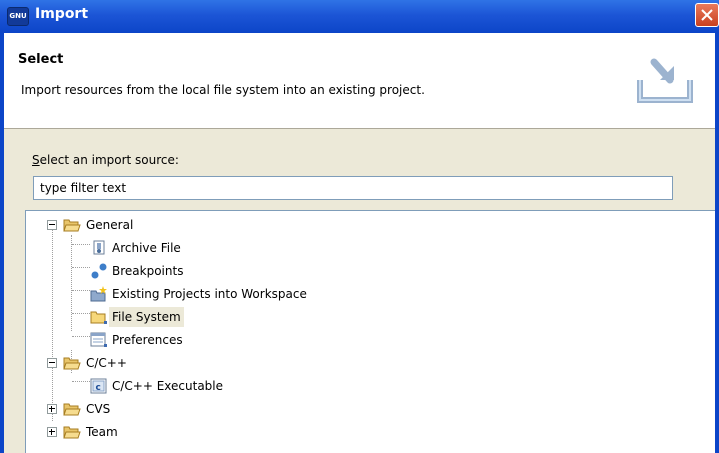 The height and width of the screenshot is (453, 719). What do you see at coordinates (176, 409) in the screenshot?
I see `tree-item-cvs: CVS` at bounding box center [176, 409].